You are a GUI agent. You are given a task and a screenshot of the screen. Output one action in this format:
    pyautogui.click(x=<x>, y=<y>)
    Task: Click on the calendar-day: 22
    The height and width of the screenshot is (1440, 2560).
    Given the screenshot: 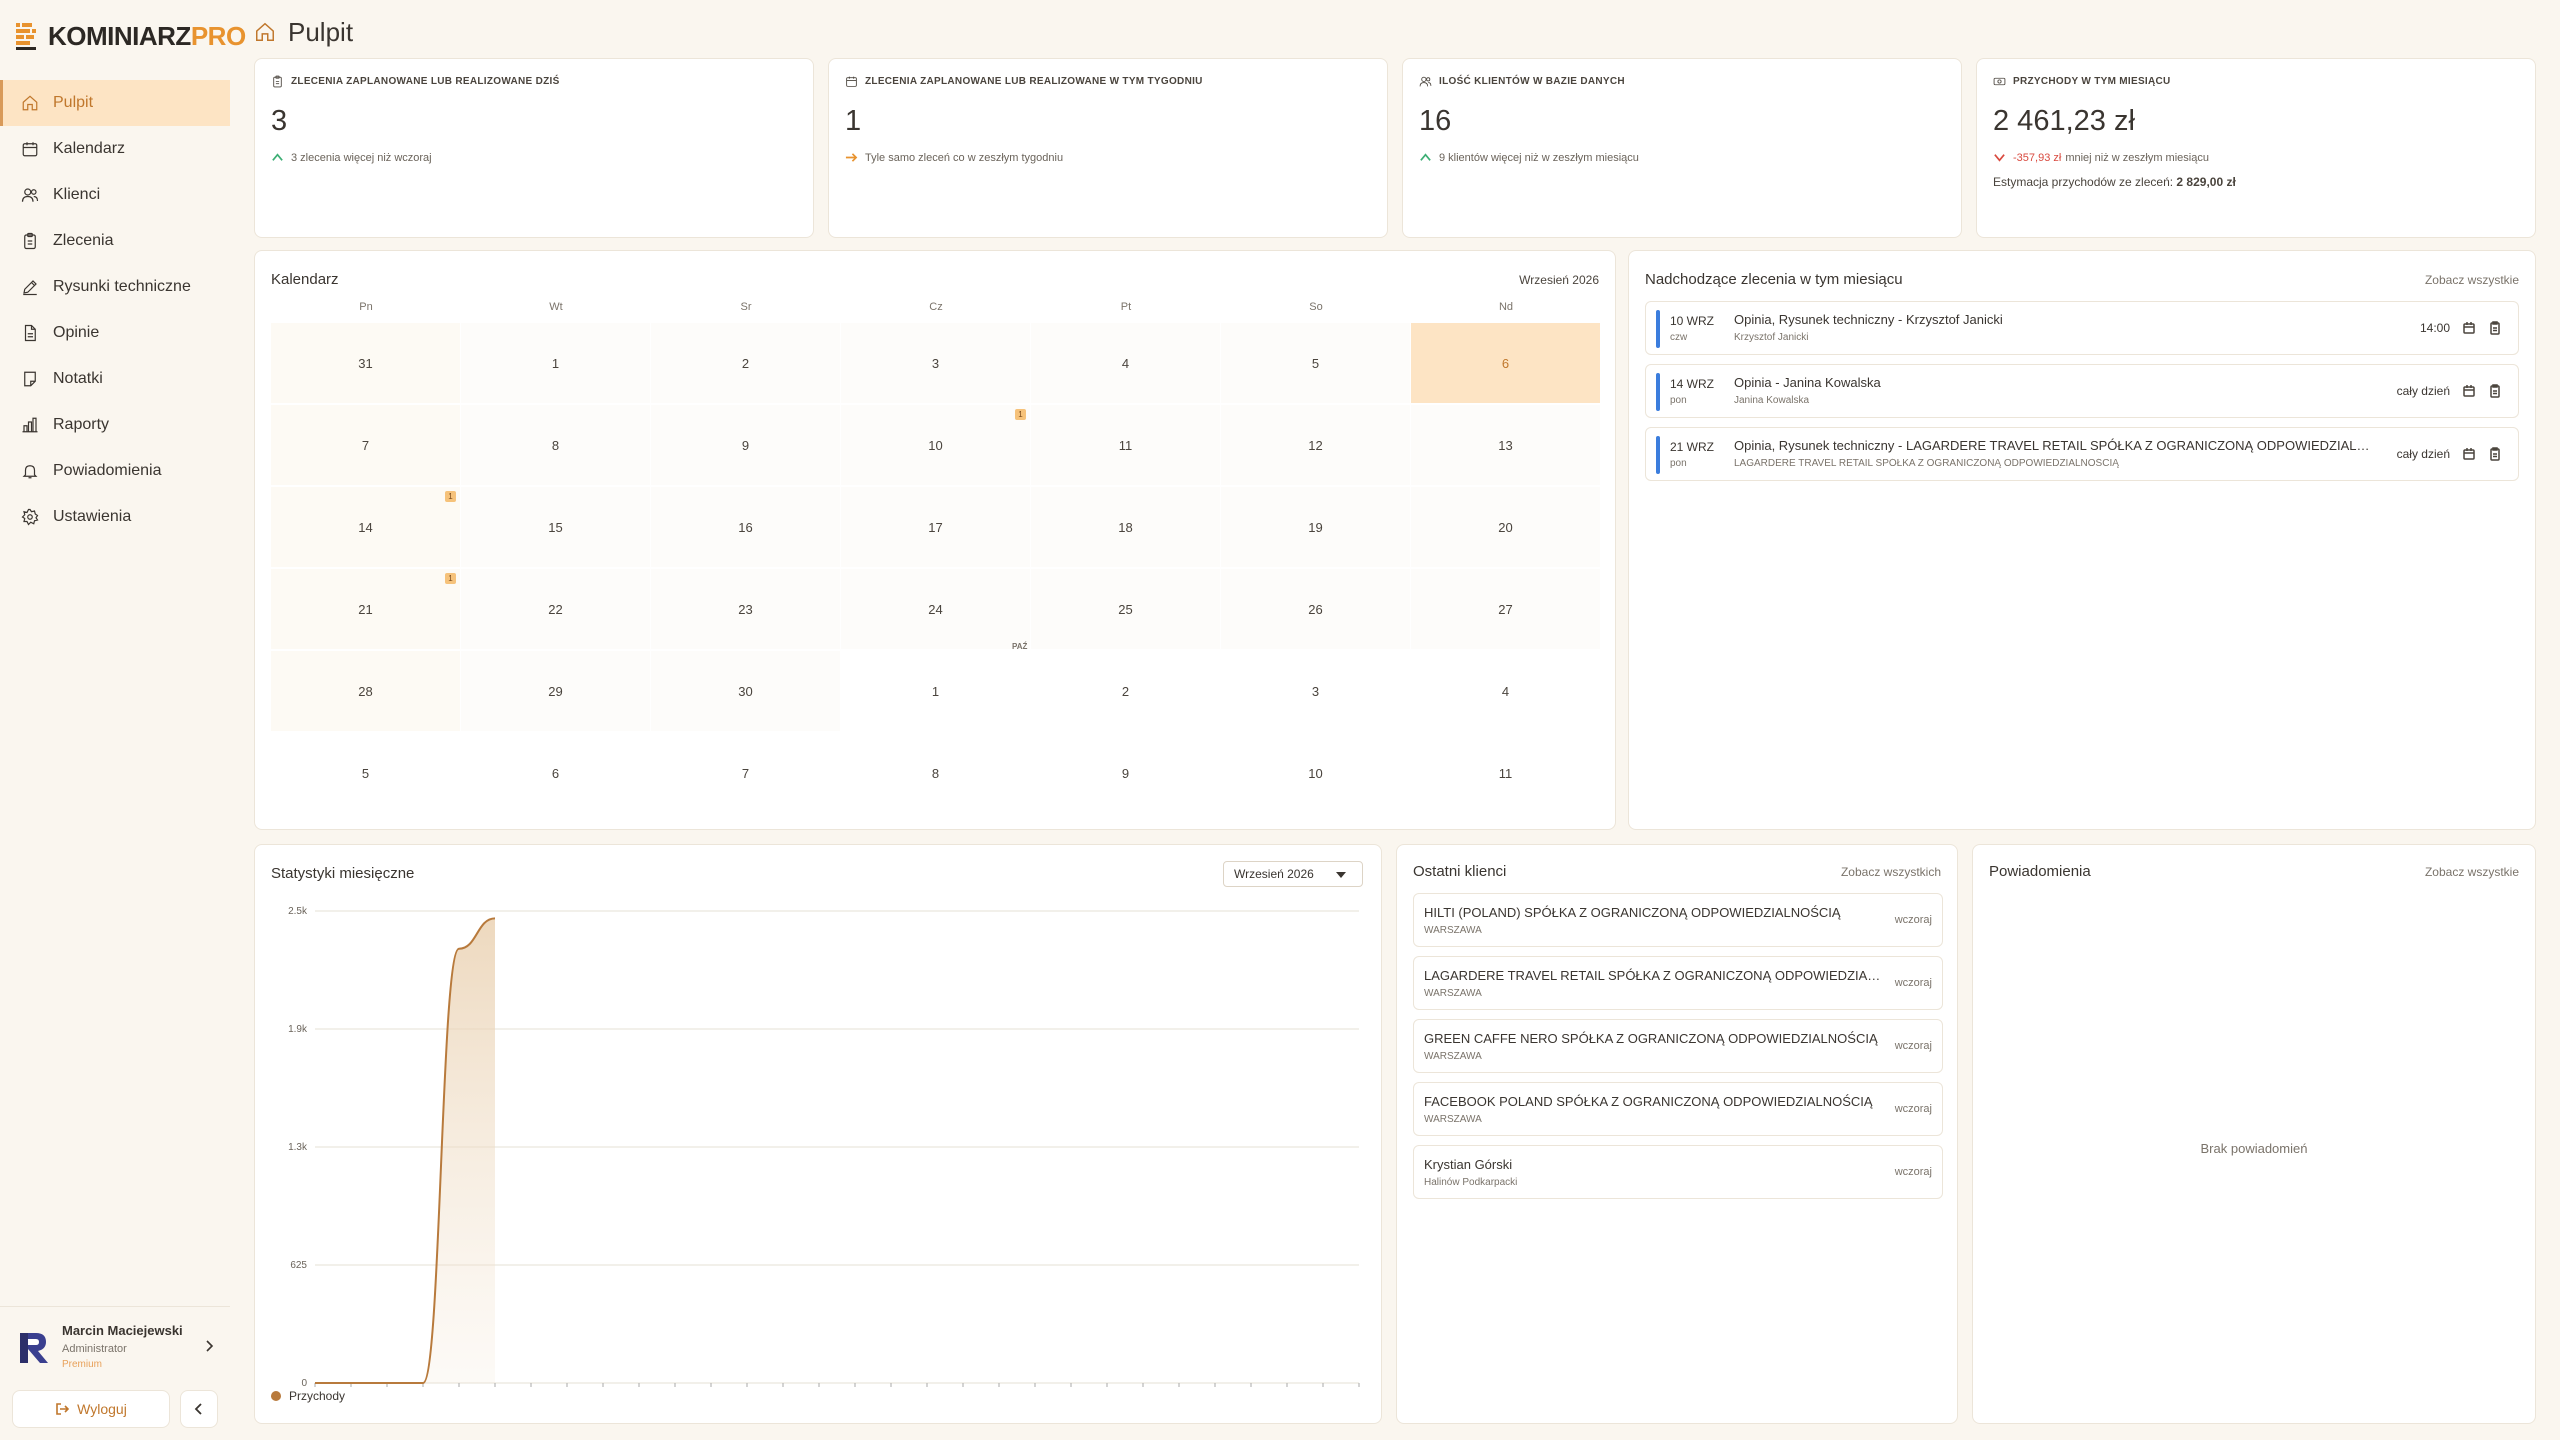 What is the action you would take?
    pyautogui.click(x=555, y=609)
    